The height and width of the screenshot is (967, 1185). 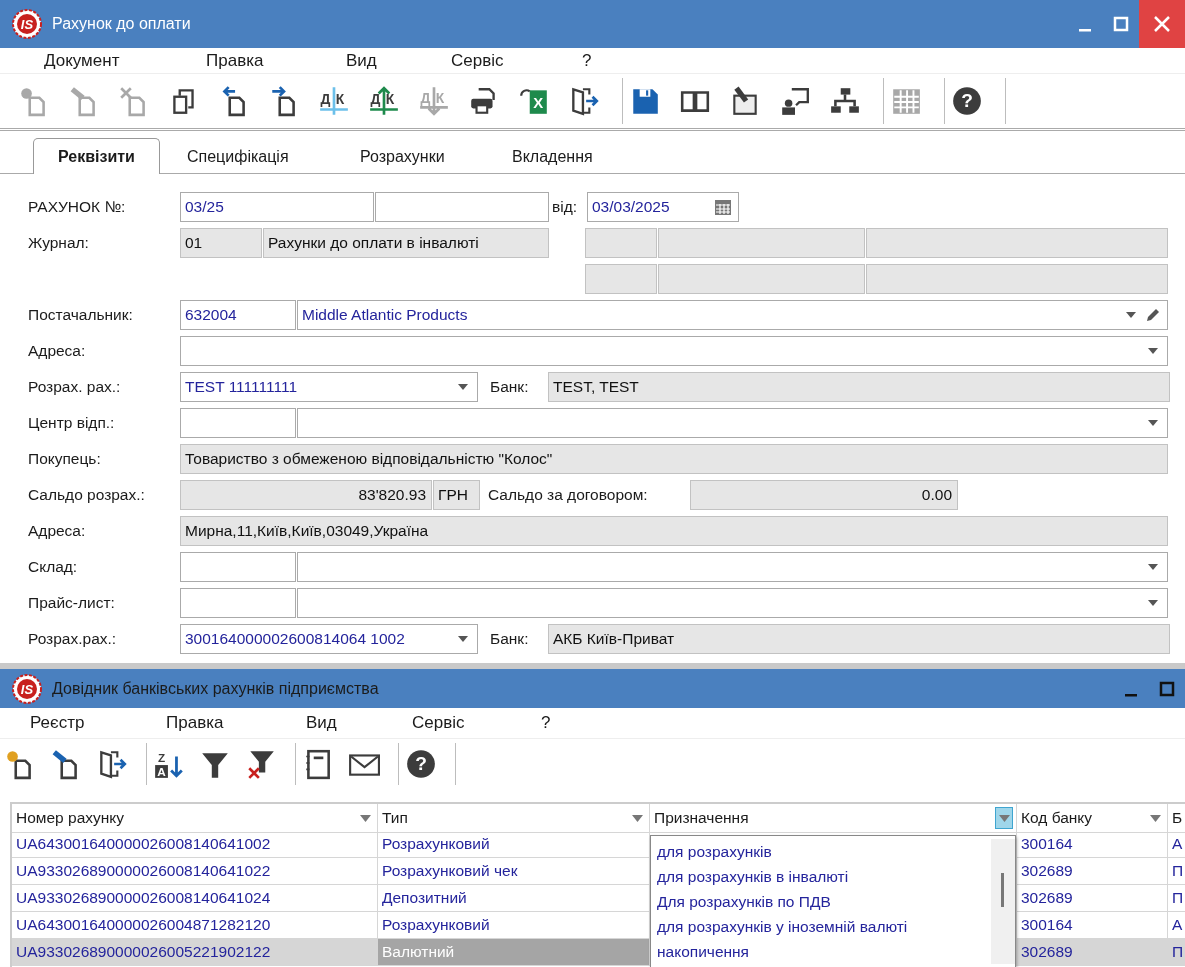 I want to click on menu-item: Документ, so click(x=125, y=60).